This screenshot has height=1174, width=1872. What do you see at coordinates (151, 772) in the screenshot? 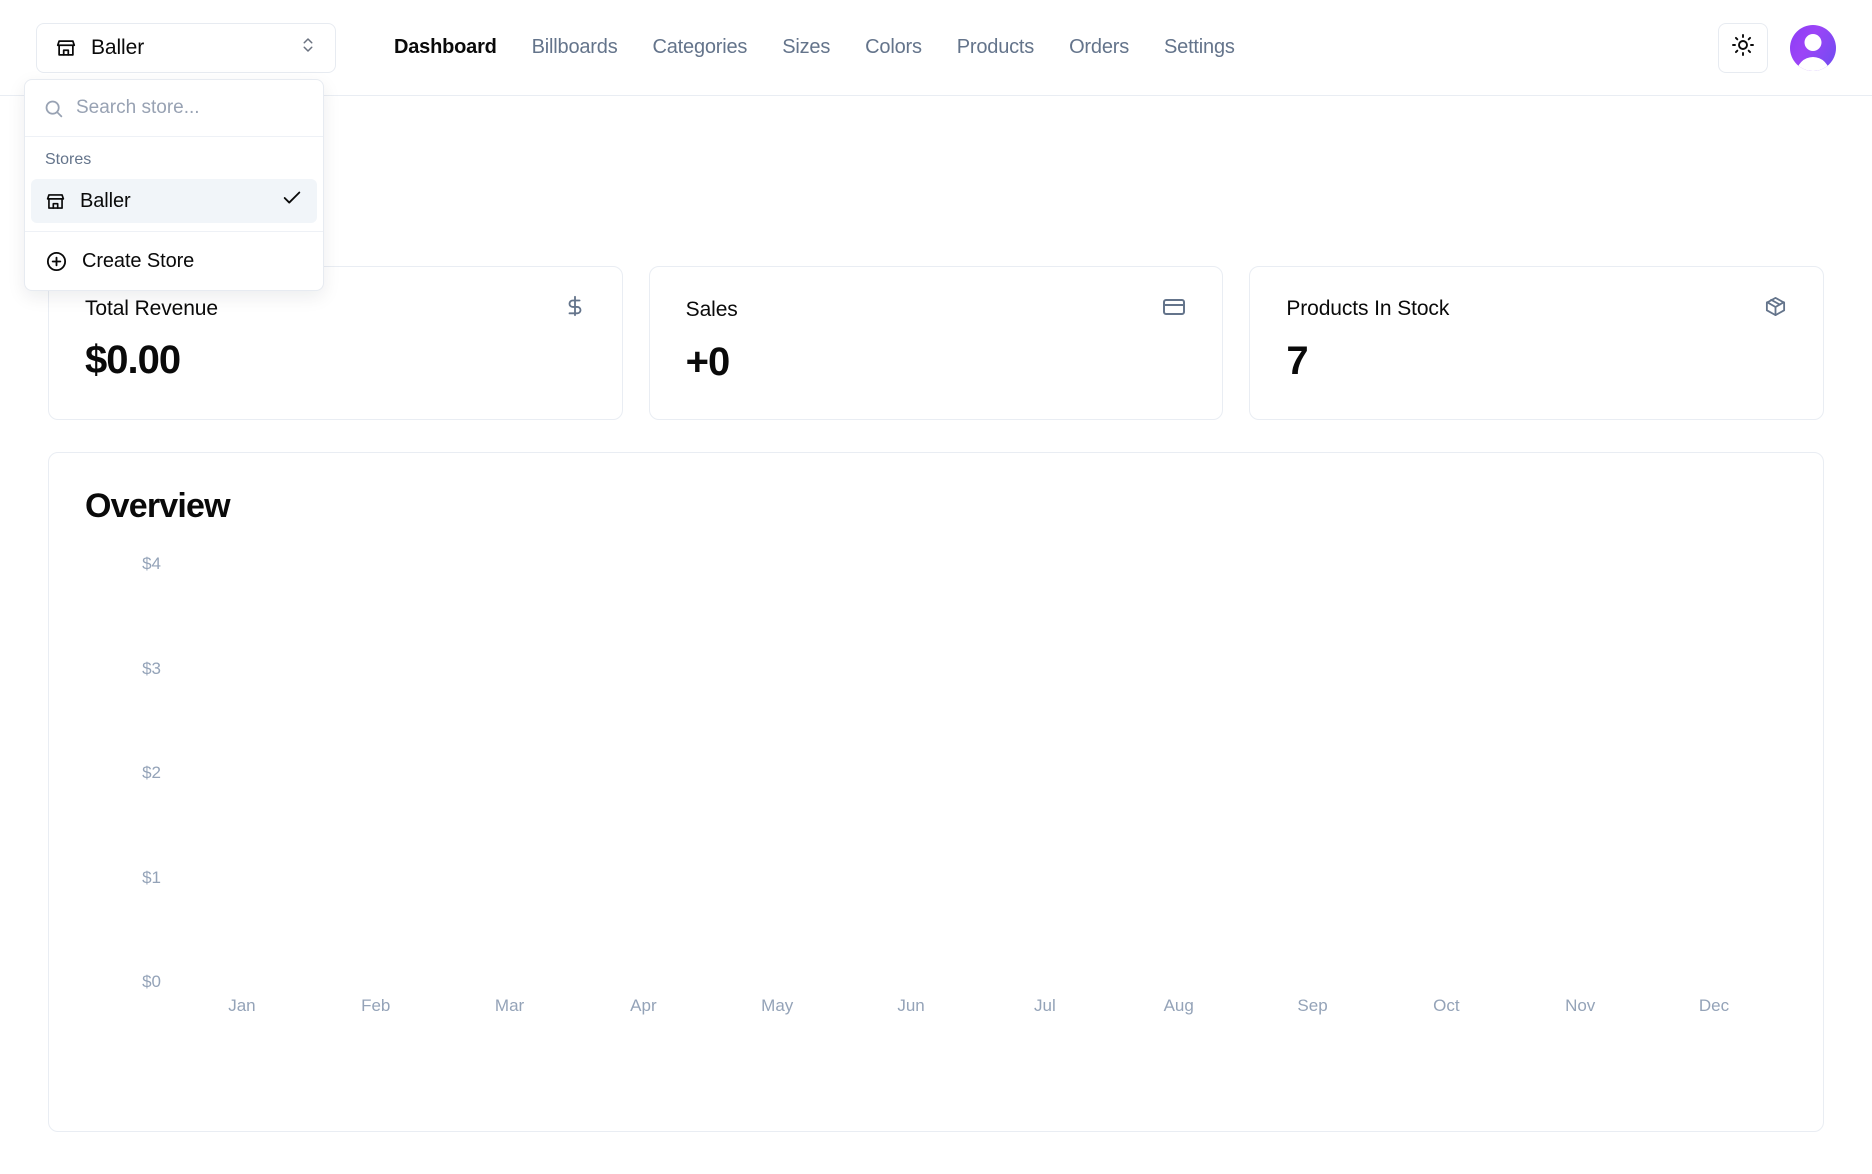
I see `chart-y-tick: $2` at bounding box center [151, 772].